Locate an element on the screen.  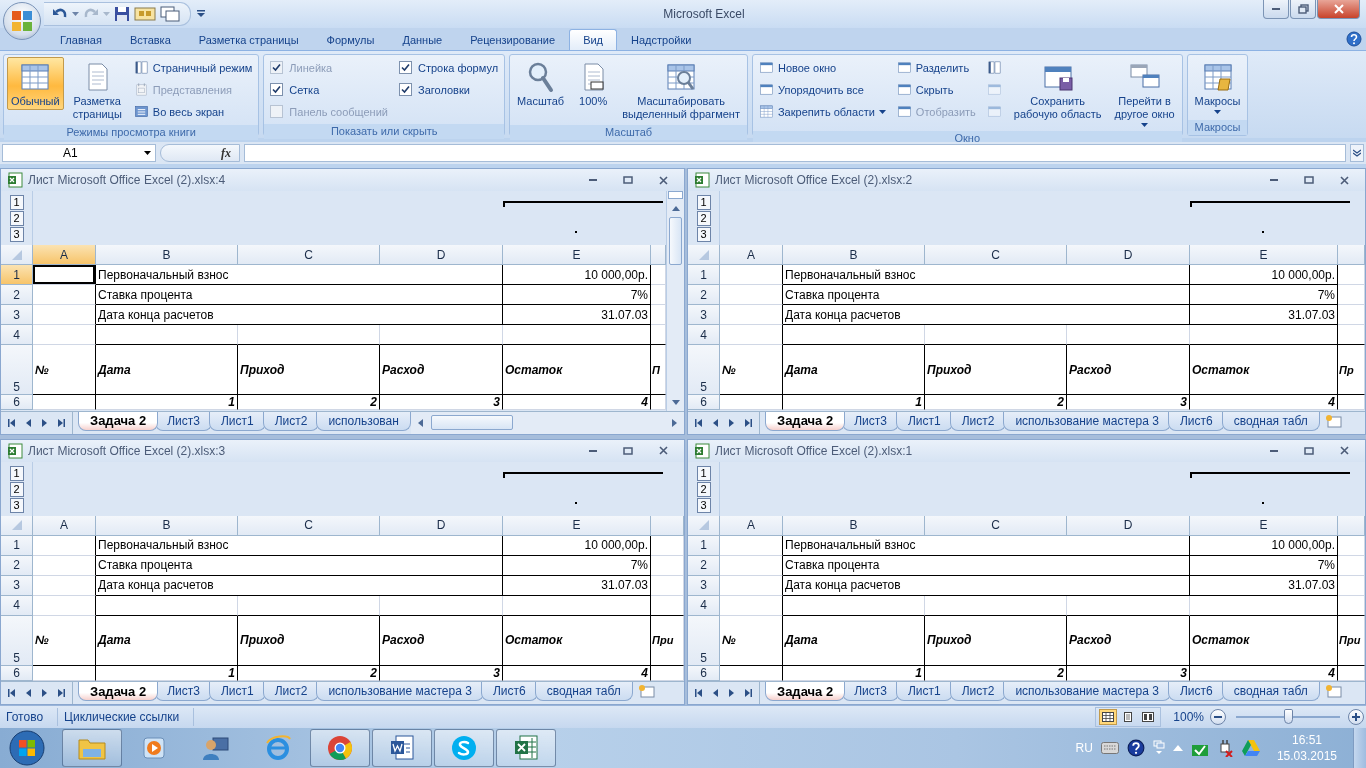
ribbon-button: Сохранить рабочую область is located at coordinates (1057, 90).